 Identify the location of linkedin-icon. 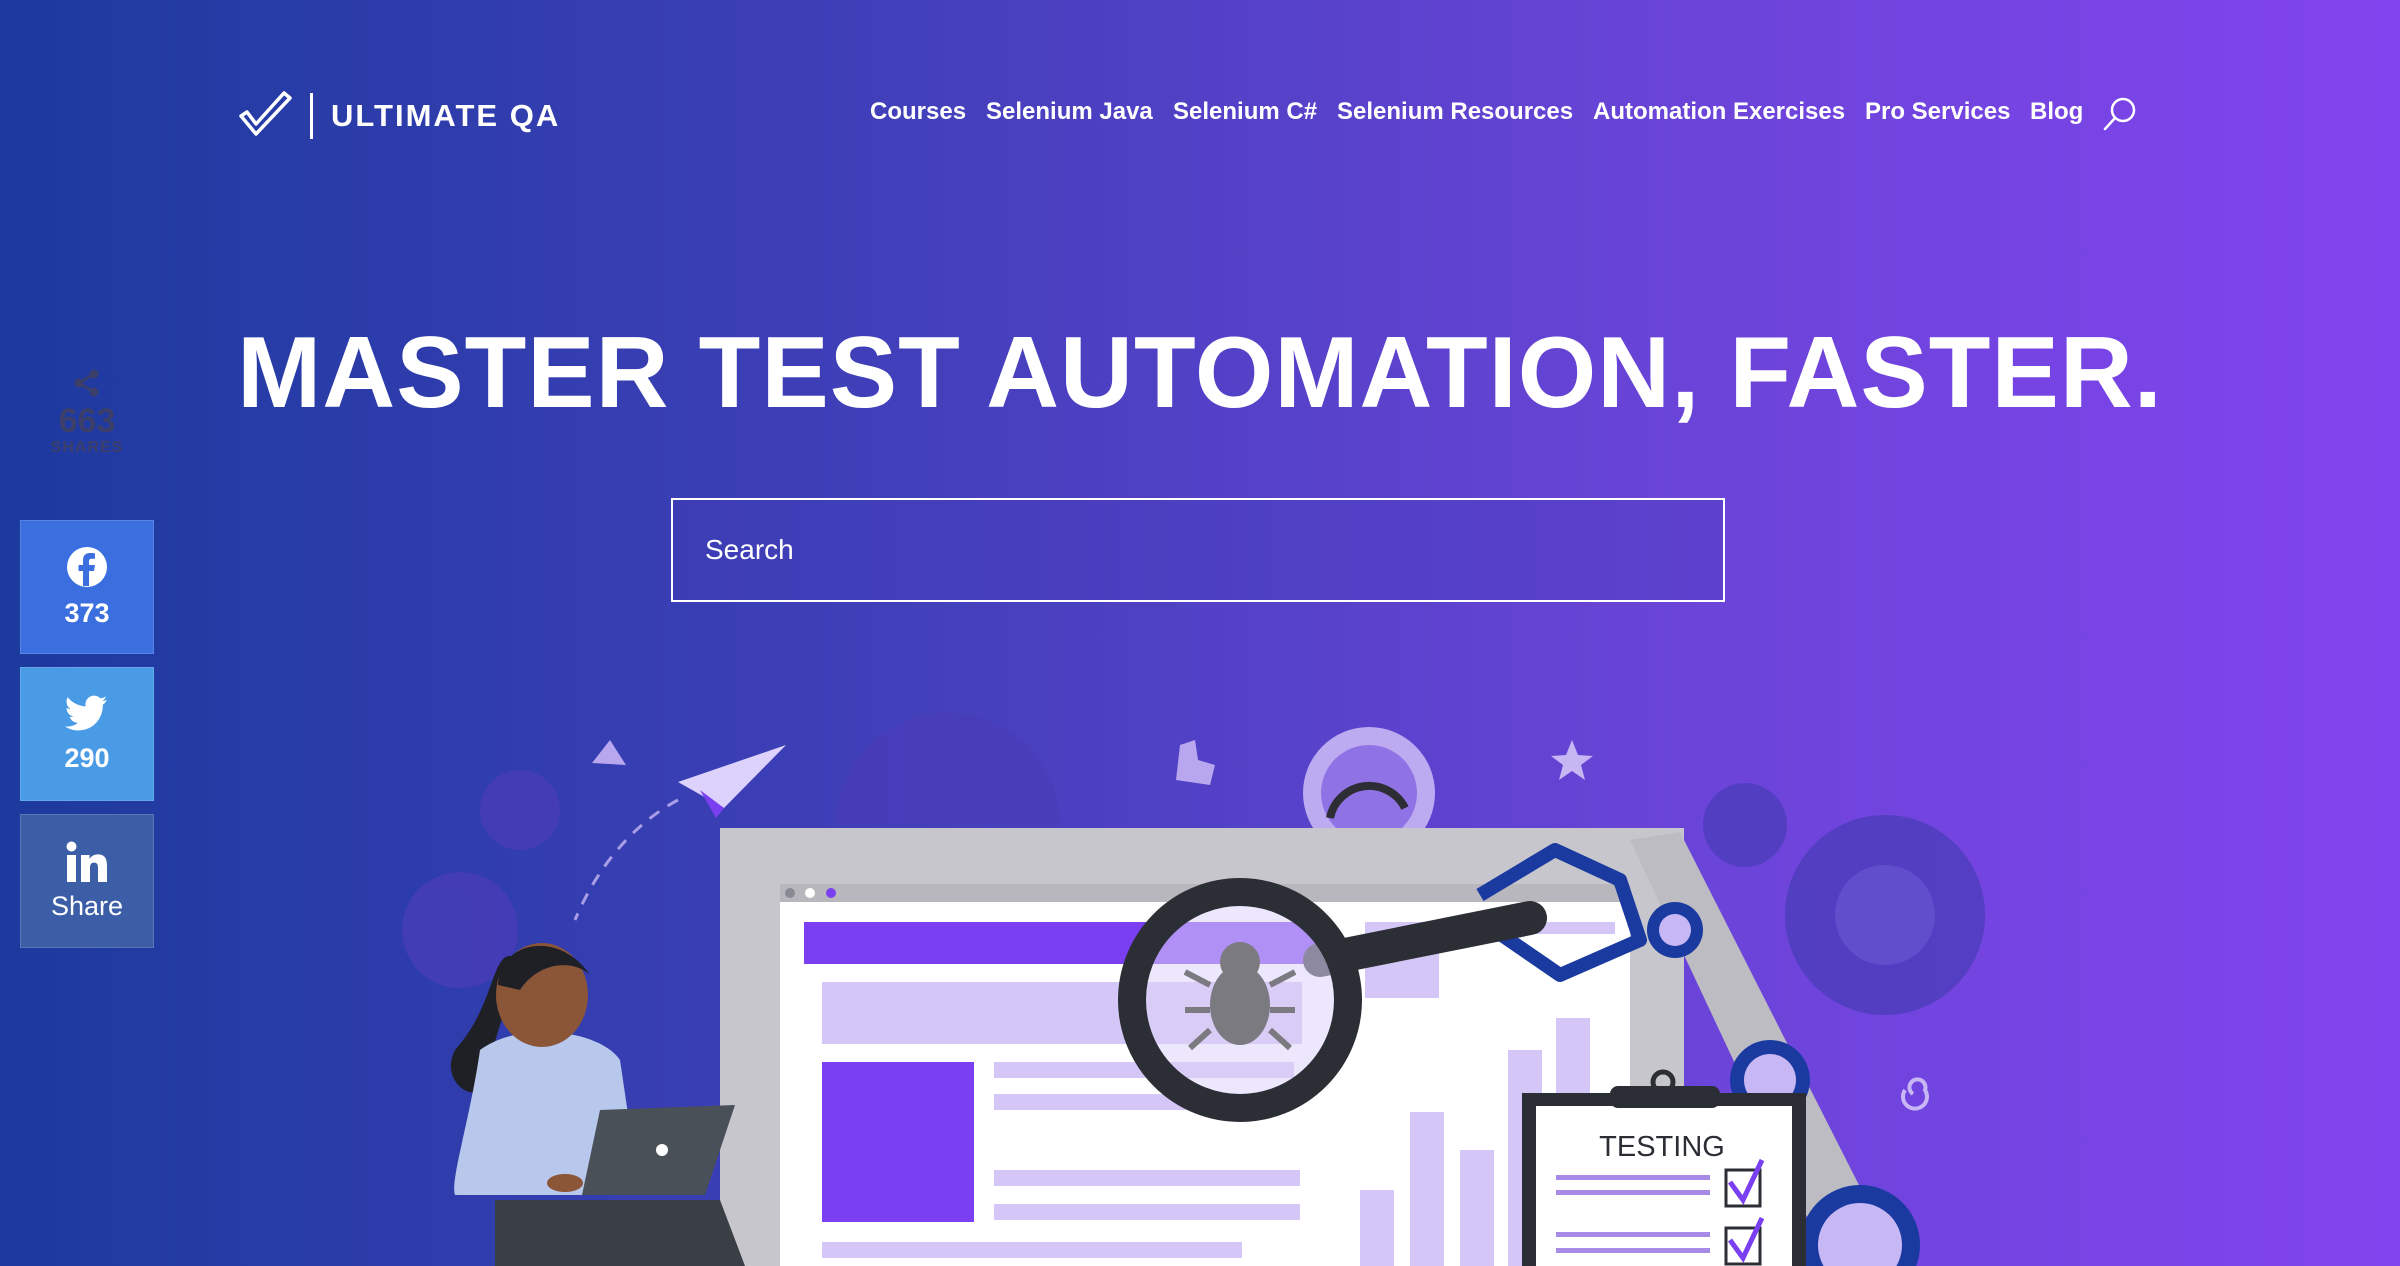
(86, 861).